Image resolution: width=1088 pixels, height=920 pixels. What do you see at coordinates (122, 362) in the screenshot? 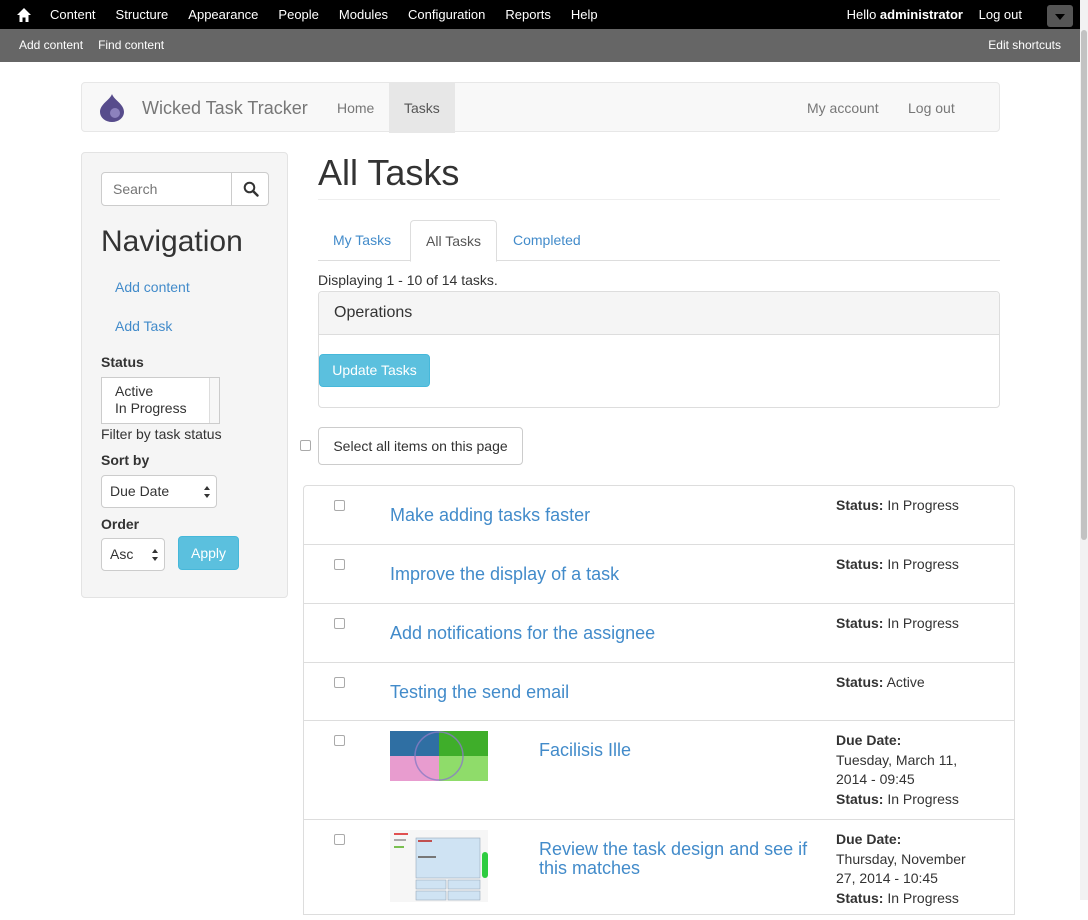
I see `status-label: Status` at bounding box center [122, 362].